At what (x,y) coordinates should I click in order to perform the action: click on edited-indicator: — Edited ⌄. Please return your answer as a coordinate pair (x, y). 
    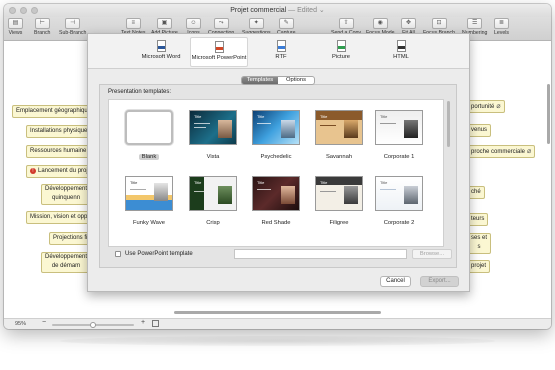
    Looking at the image, I should click on (306, 10).